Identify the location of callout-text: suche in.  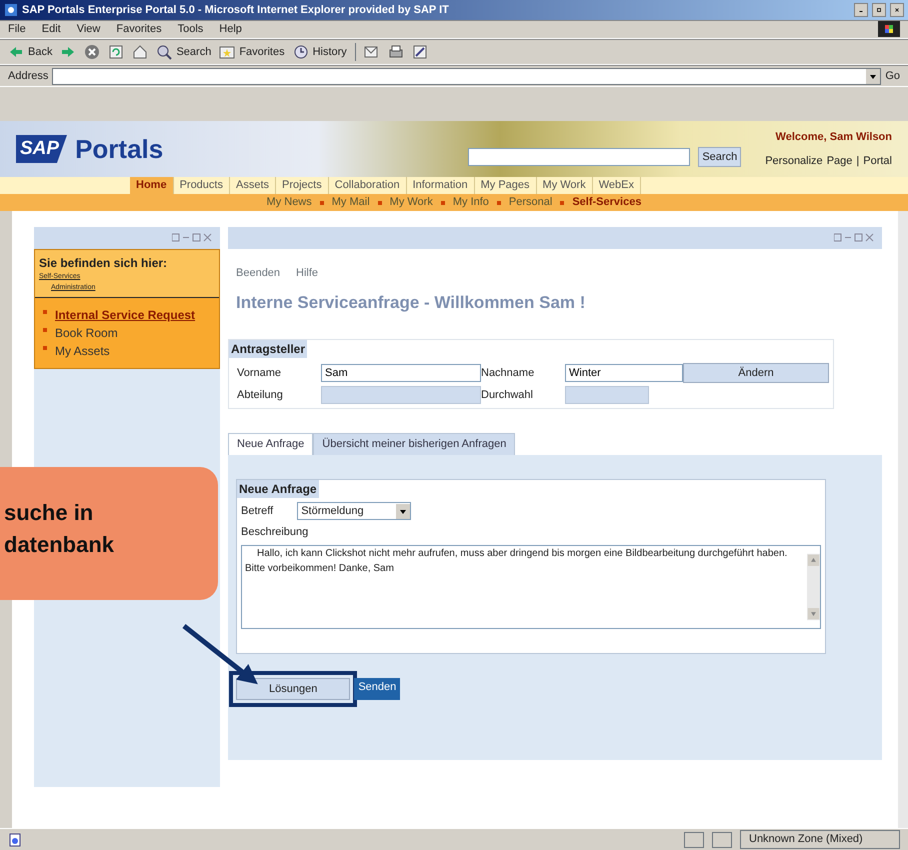
(49, 513).